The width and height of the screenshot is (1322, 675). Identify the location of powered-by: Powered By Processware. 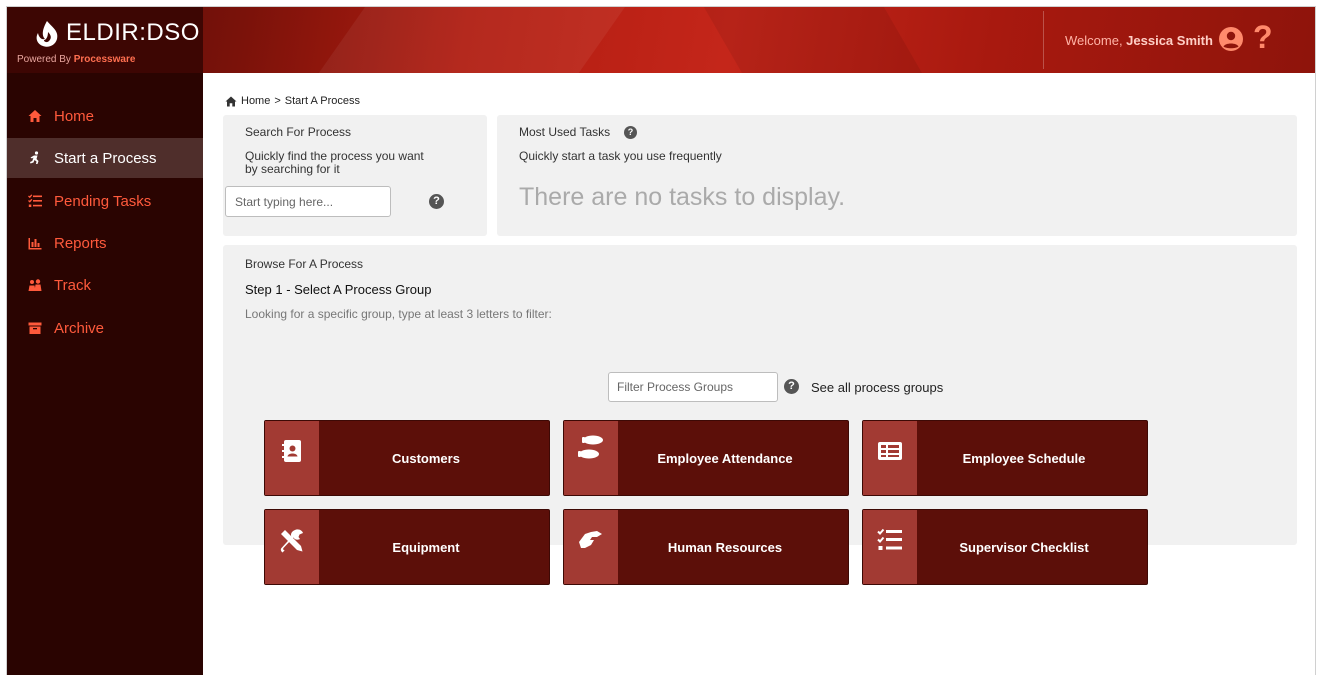
(76, 59).